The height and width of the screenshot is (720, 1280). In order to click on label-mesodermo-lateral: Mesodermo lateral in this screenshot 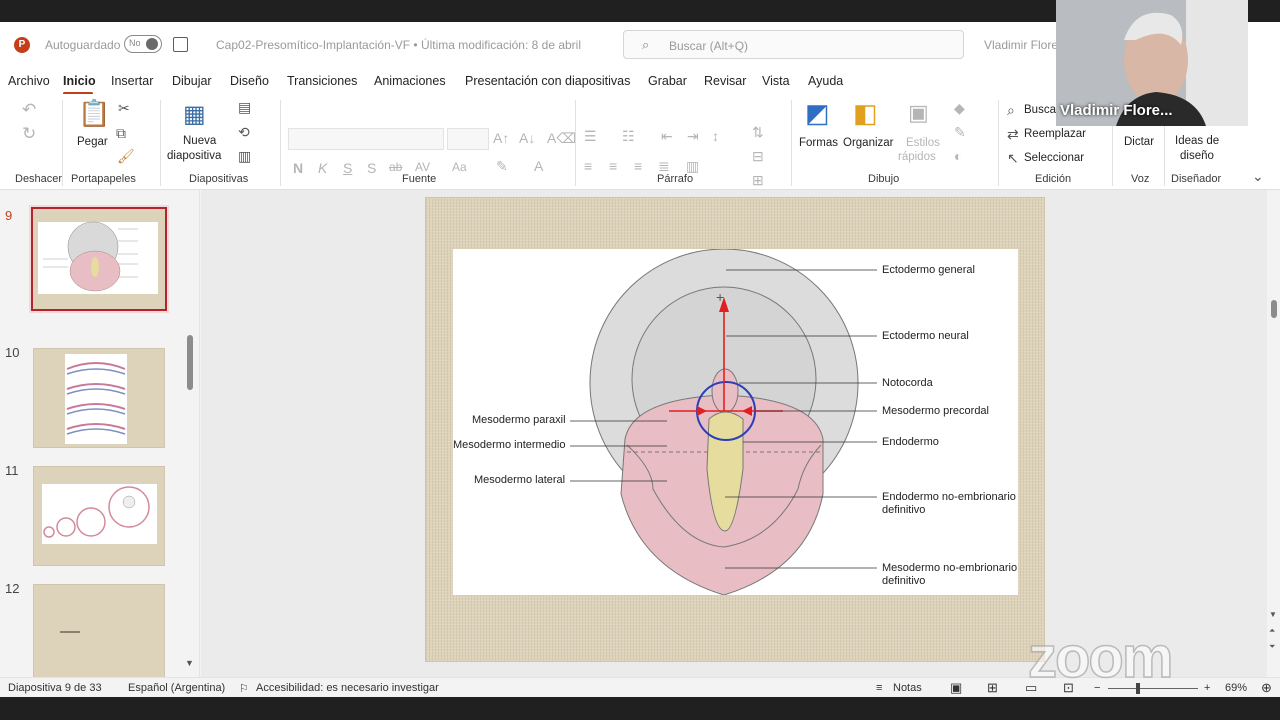, I will do `click(520, 480)`.